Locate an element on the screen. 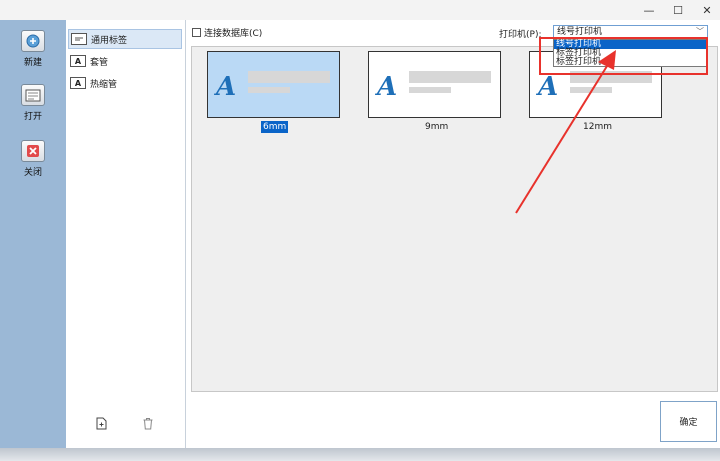  close-window-button: ✕ is located at coordinates (706, 10).